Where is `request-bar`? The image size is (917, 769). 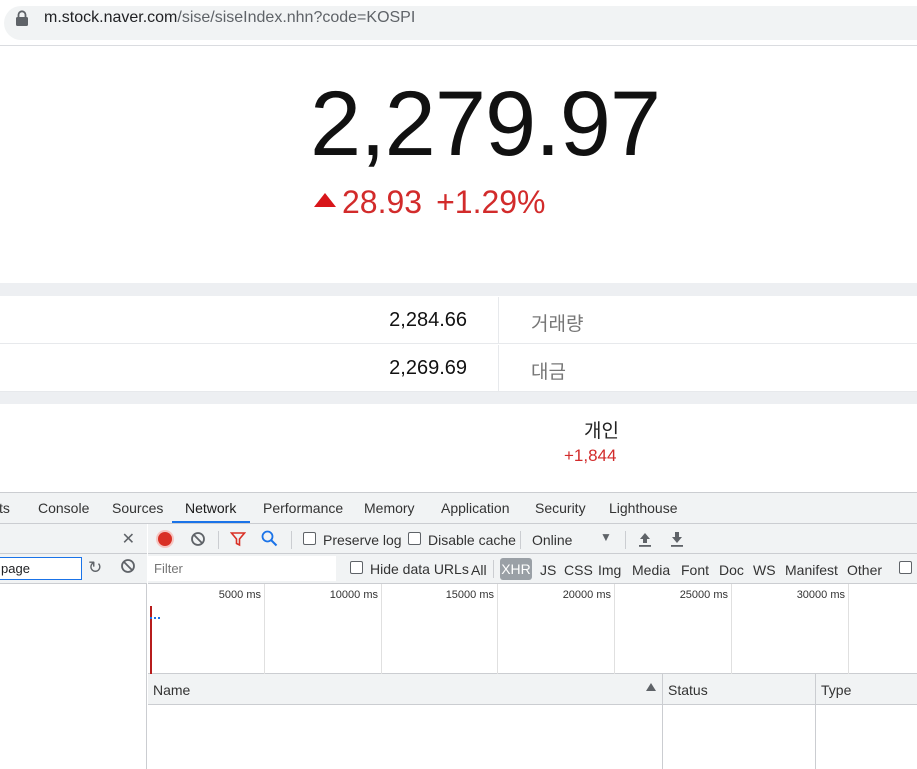 request-bar is located at coordinates (155, 618).